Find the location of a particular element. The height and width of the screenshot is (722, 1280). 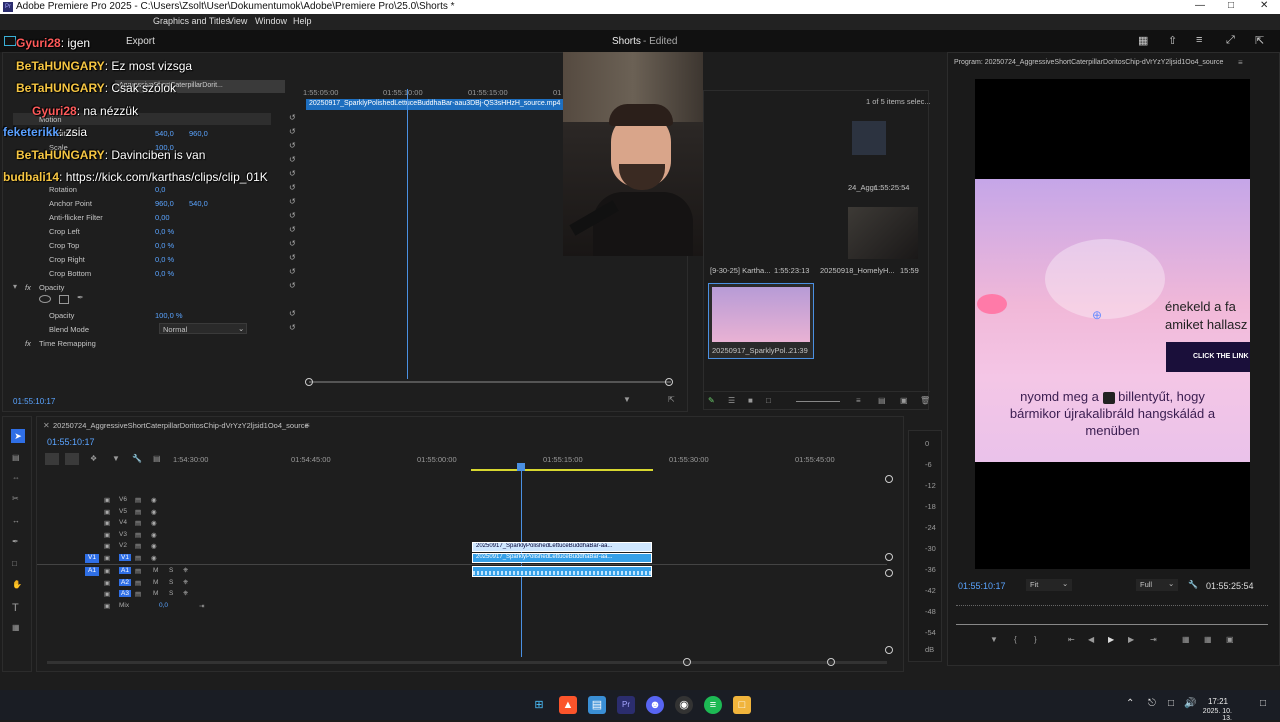

workspace-menu-icon: ≡ is located at coordinates (1199, 40).